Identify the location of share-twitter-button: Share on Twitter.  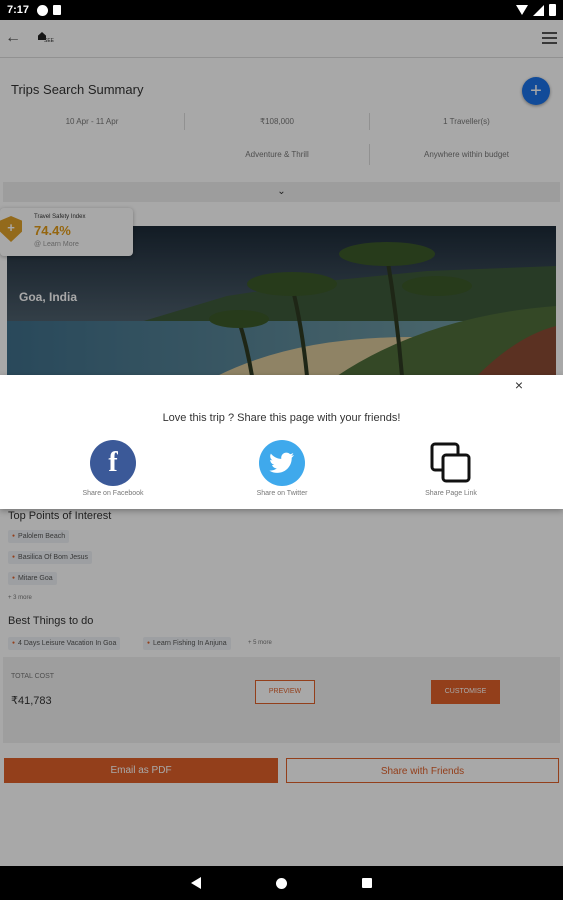
(282, 468).